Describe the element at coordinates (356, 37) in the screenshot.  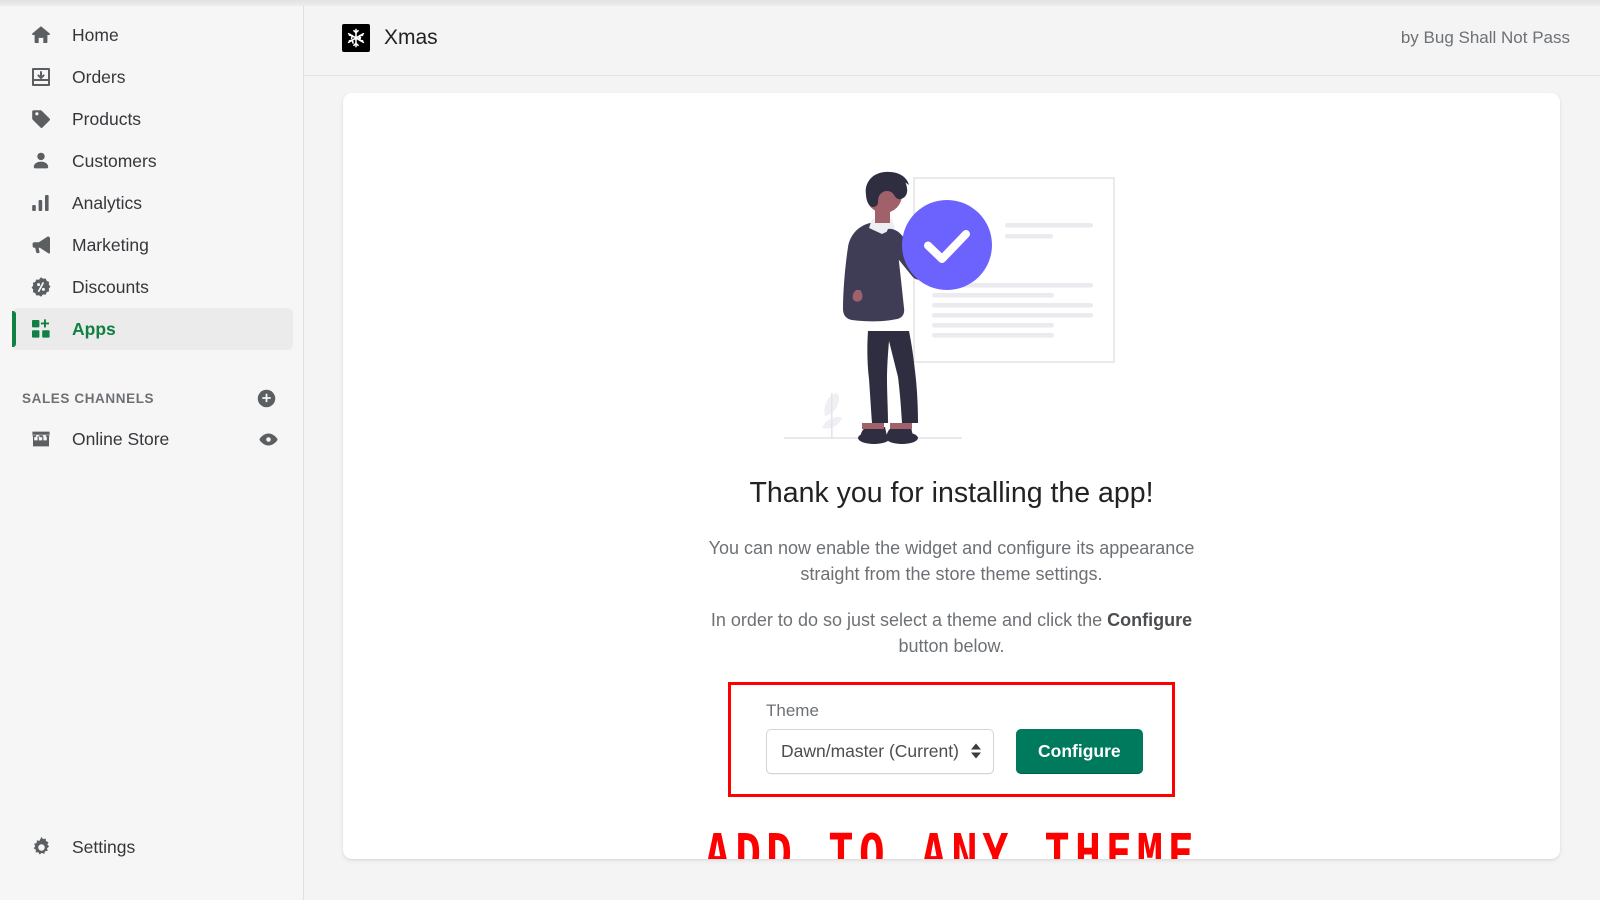
I see `snowflake-icon` at that location.